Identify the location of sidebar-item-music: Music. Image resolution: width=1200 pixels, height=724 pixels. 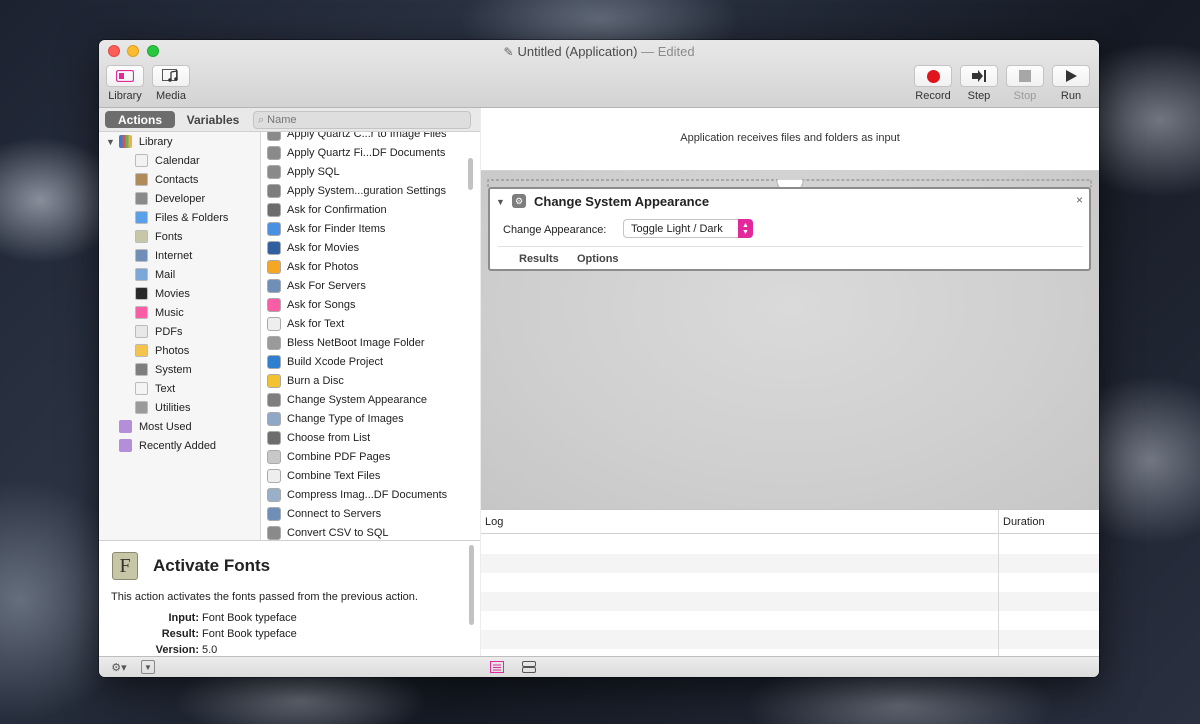
(179, 312).